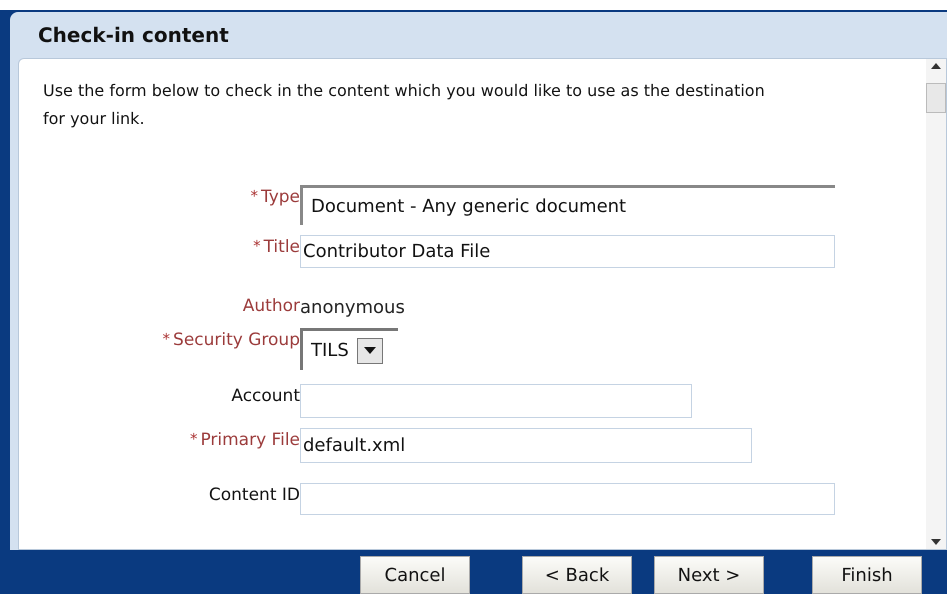 The image size is (947, 594). I want to click on text-field: Contributor Data File, so click(567, 251).